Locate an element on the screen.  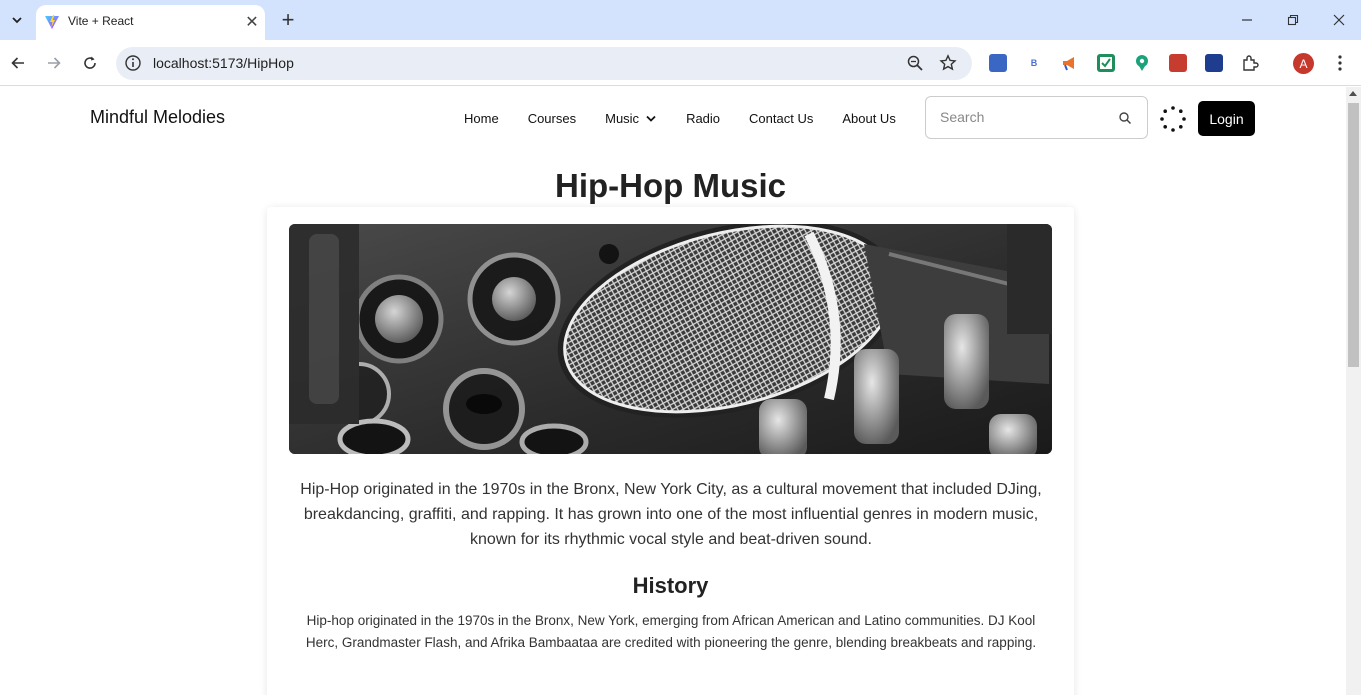
browser-toolbar: localhost:5173/HipHop B A is located at coordinates (680, 63).